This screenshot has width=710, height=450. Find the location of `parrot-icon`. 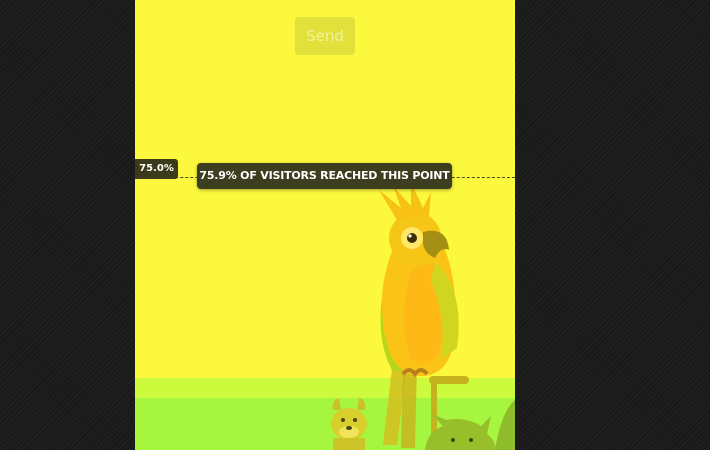

parrot-icon is located at coordinates (424, 316).